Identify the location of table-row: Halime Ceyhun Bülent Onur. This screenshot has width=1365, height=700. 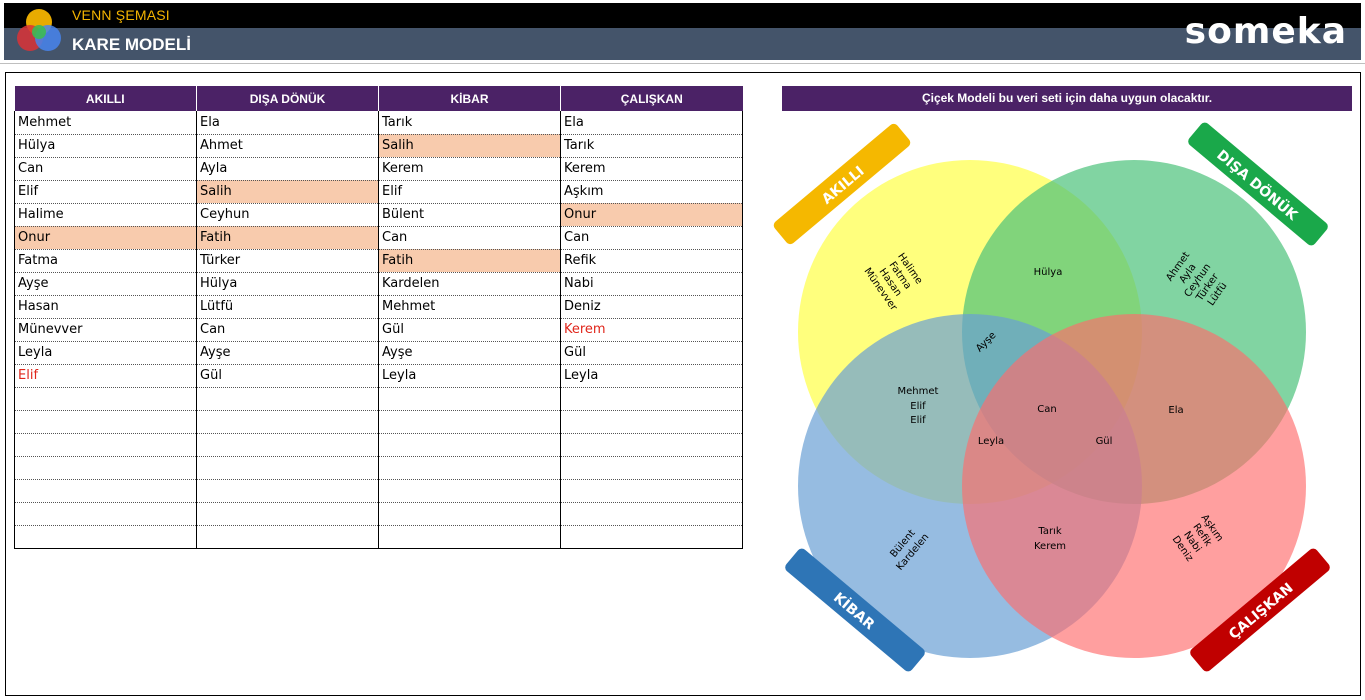
(378, 215).